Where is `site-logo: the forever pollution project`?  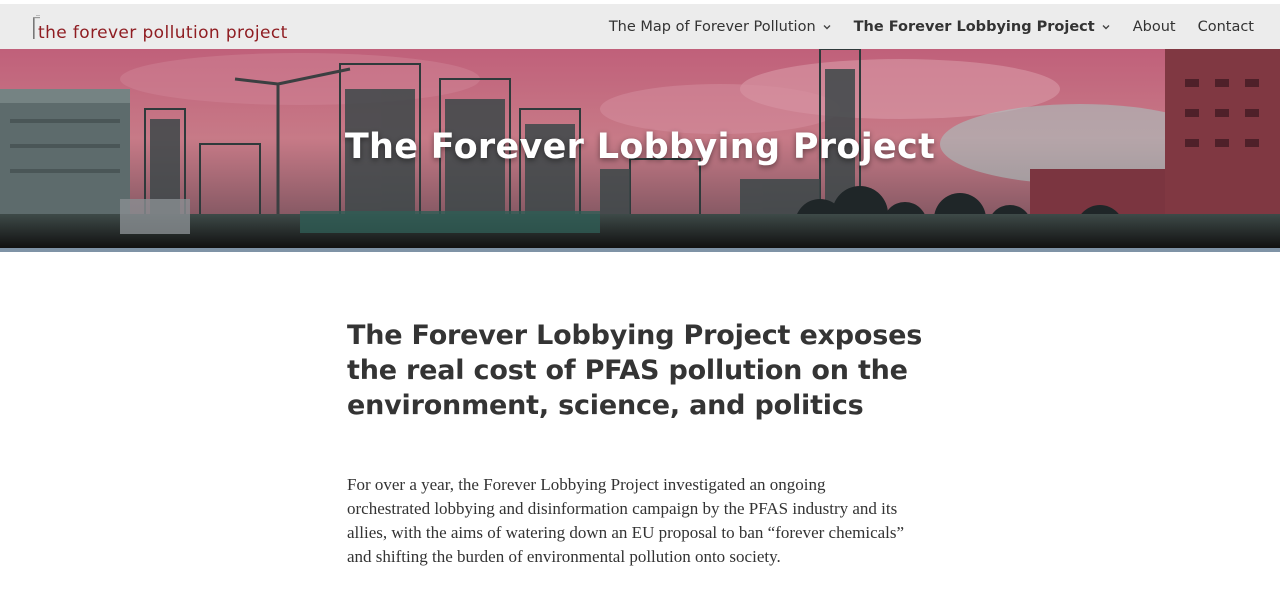
site-logo: the forever pollution project is located at coordinates (160, 29).